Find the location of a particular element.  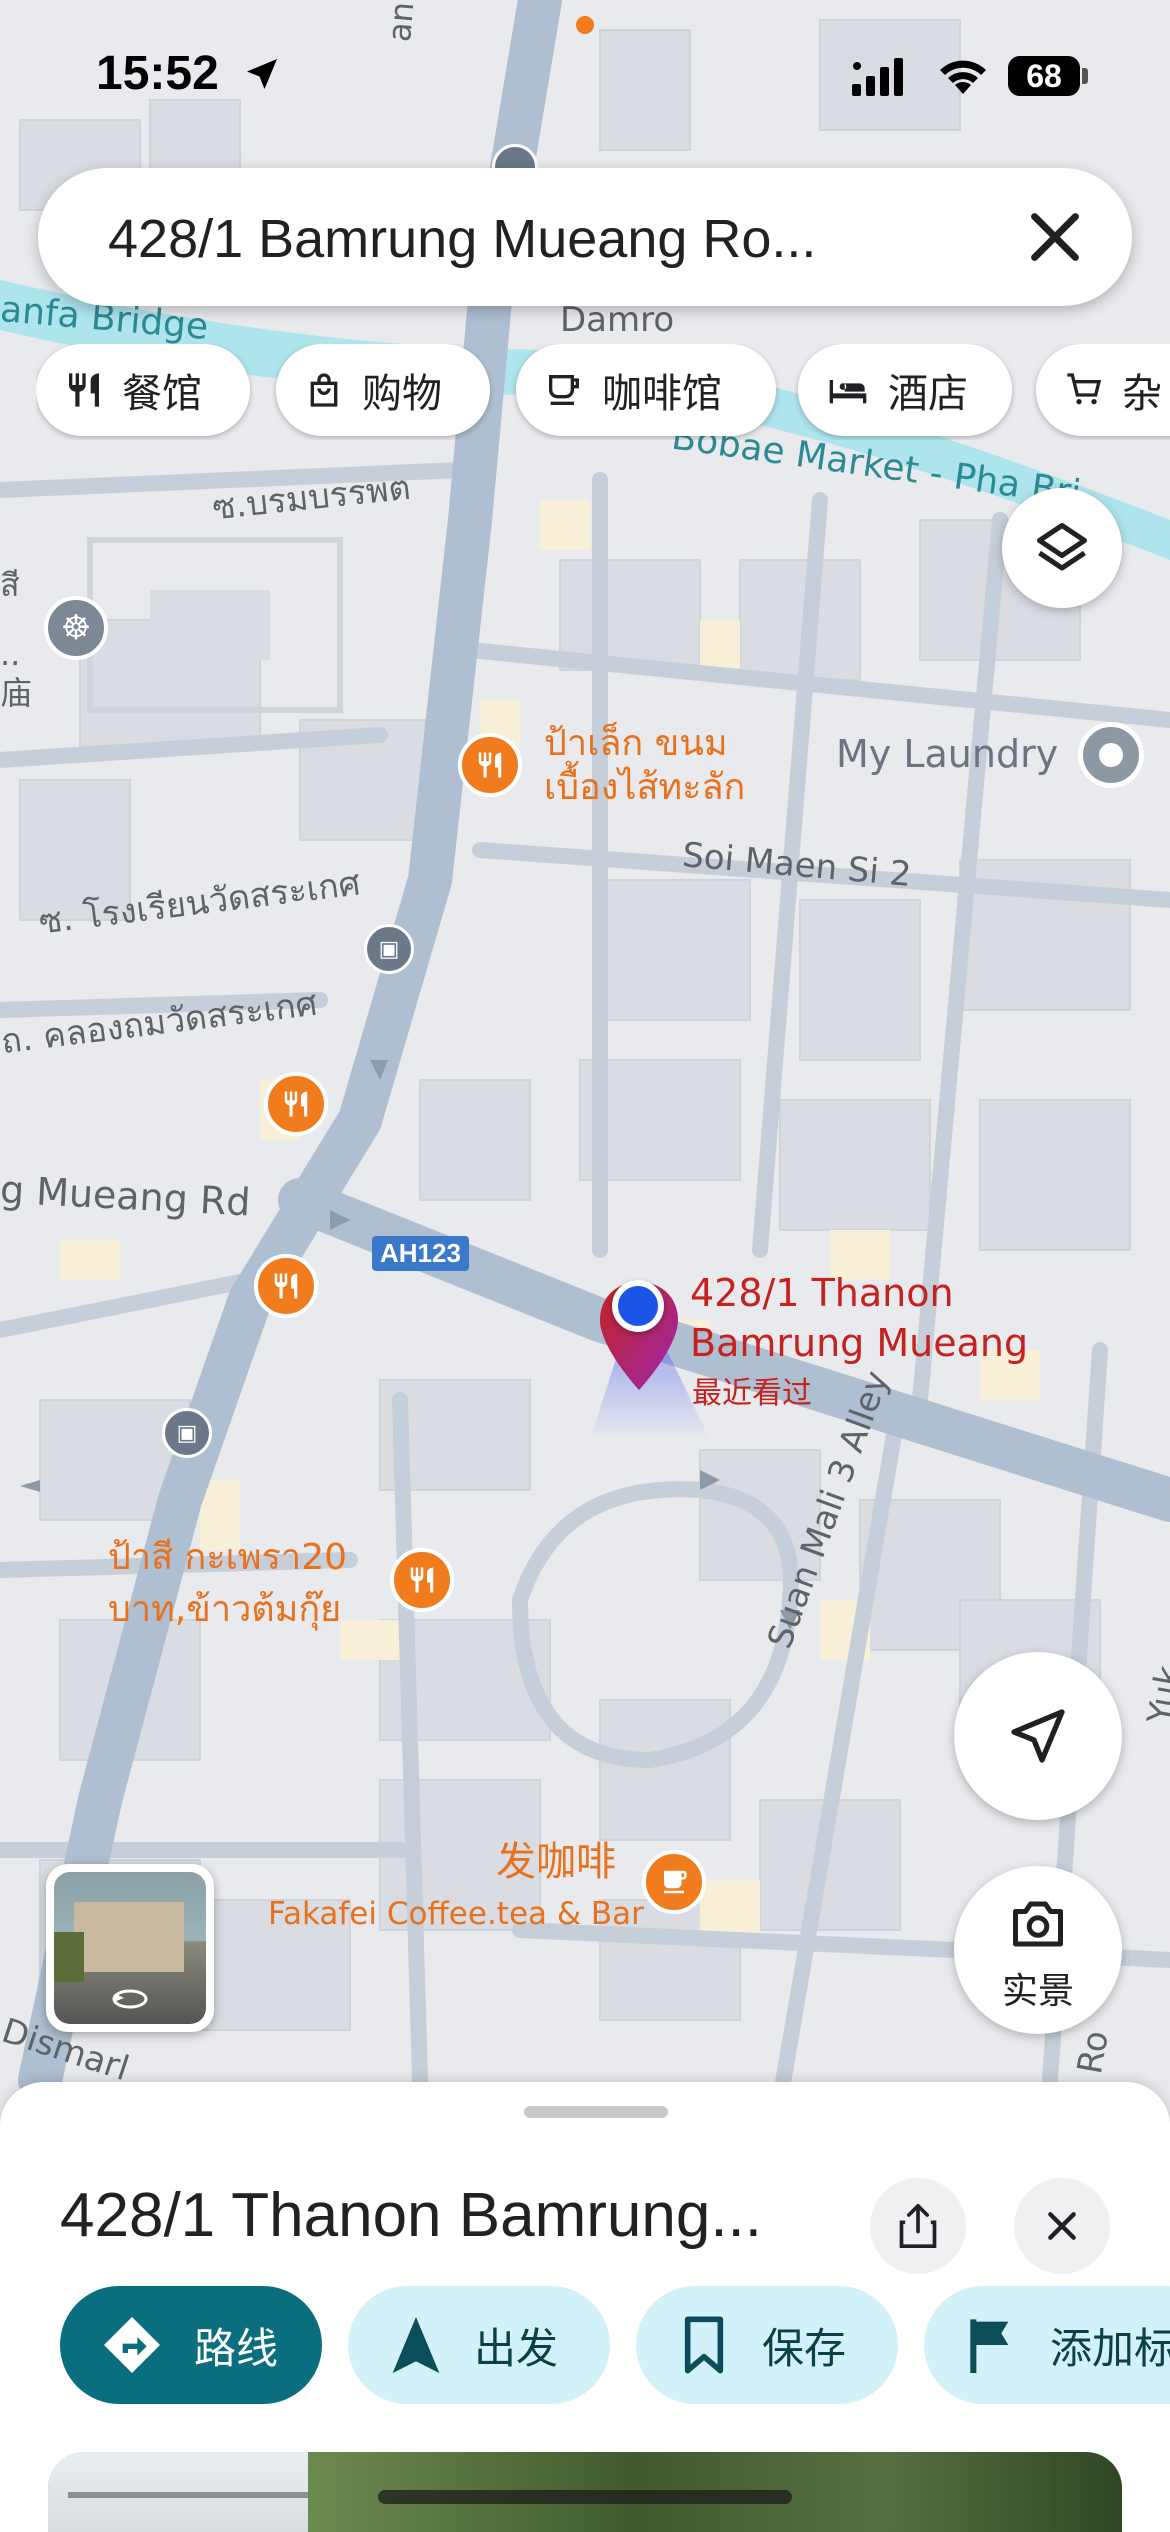

chip-cafes: 咖啡馆 is located at coordinates (646, 390).